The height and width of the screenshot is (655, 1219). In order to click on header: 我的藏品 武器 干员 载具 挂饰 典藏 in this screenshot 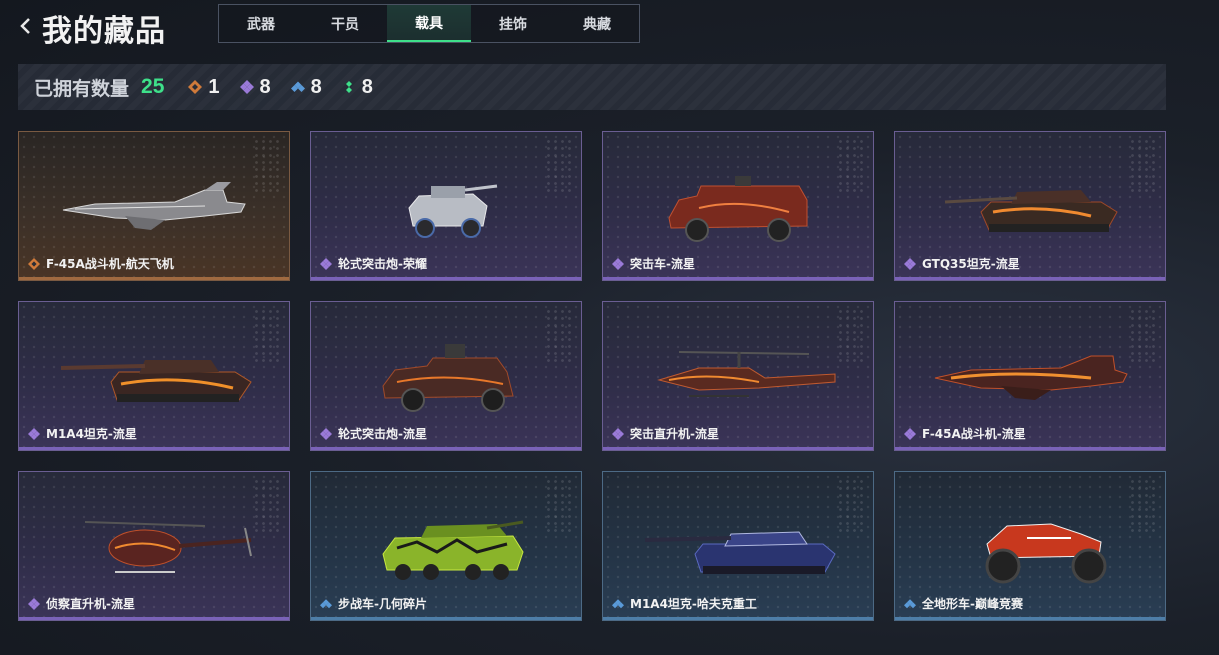, I will do `click(609, 25)`.